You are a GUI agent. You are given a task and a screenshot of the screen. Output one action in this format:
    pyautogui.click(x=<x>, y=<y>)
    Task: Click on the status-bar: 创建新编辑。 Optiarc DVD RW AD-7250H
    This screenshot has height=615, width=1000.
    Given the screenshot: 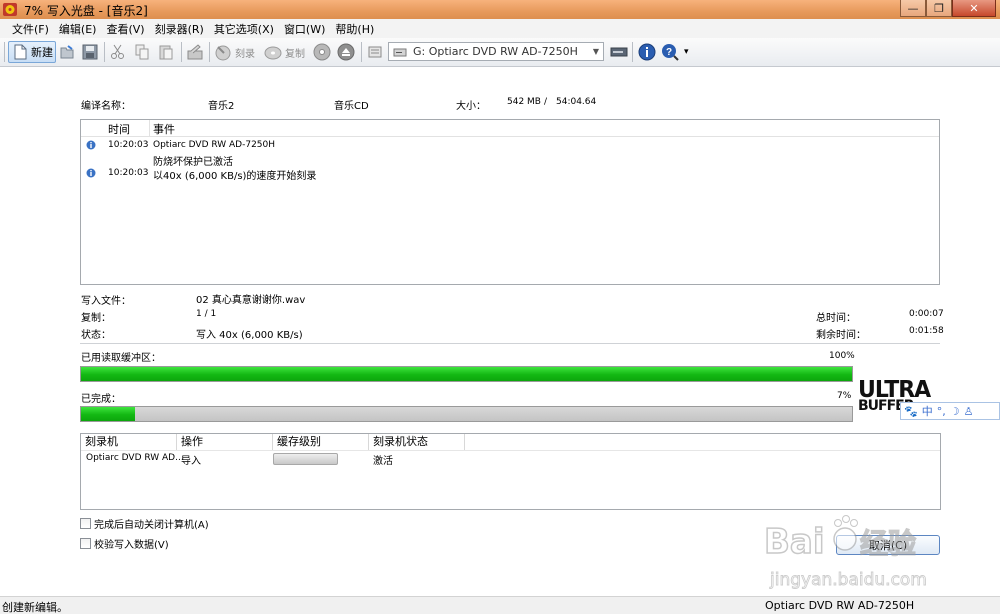 What is the action you would take?
    pyautogui.click(x=500, y=605)
    